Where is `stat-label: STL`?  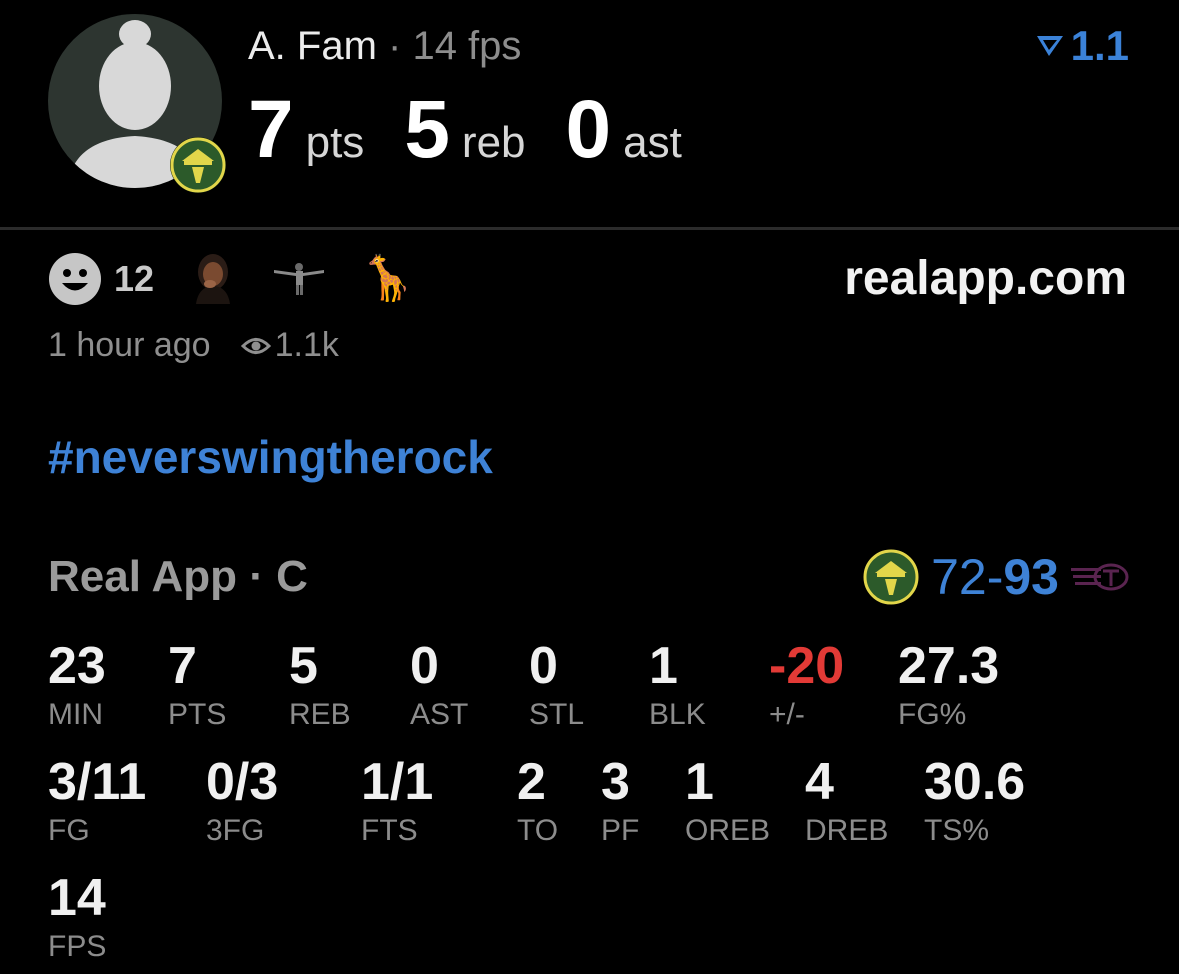
stat-label: STL is located at coordinates (557, 714).